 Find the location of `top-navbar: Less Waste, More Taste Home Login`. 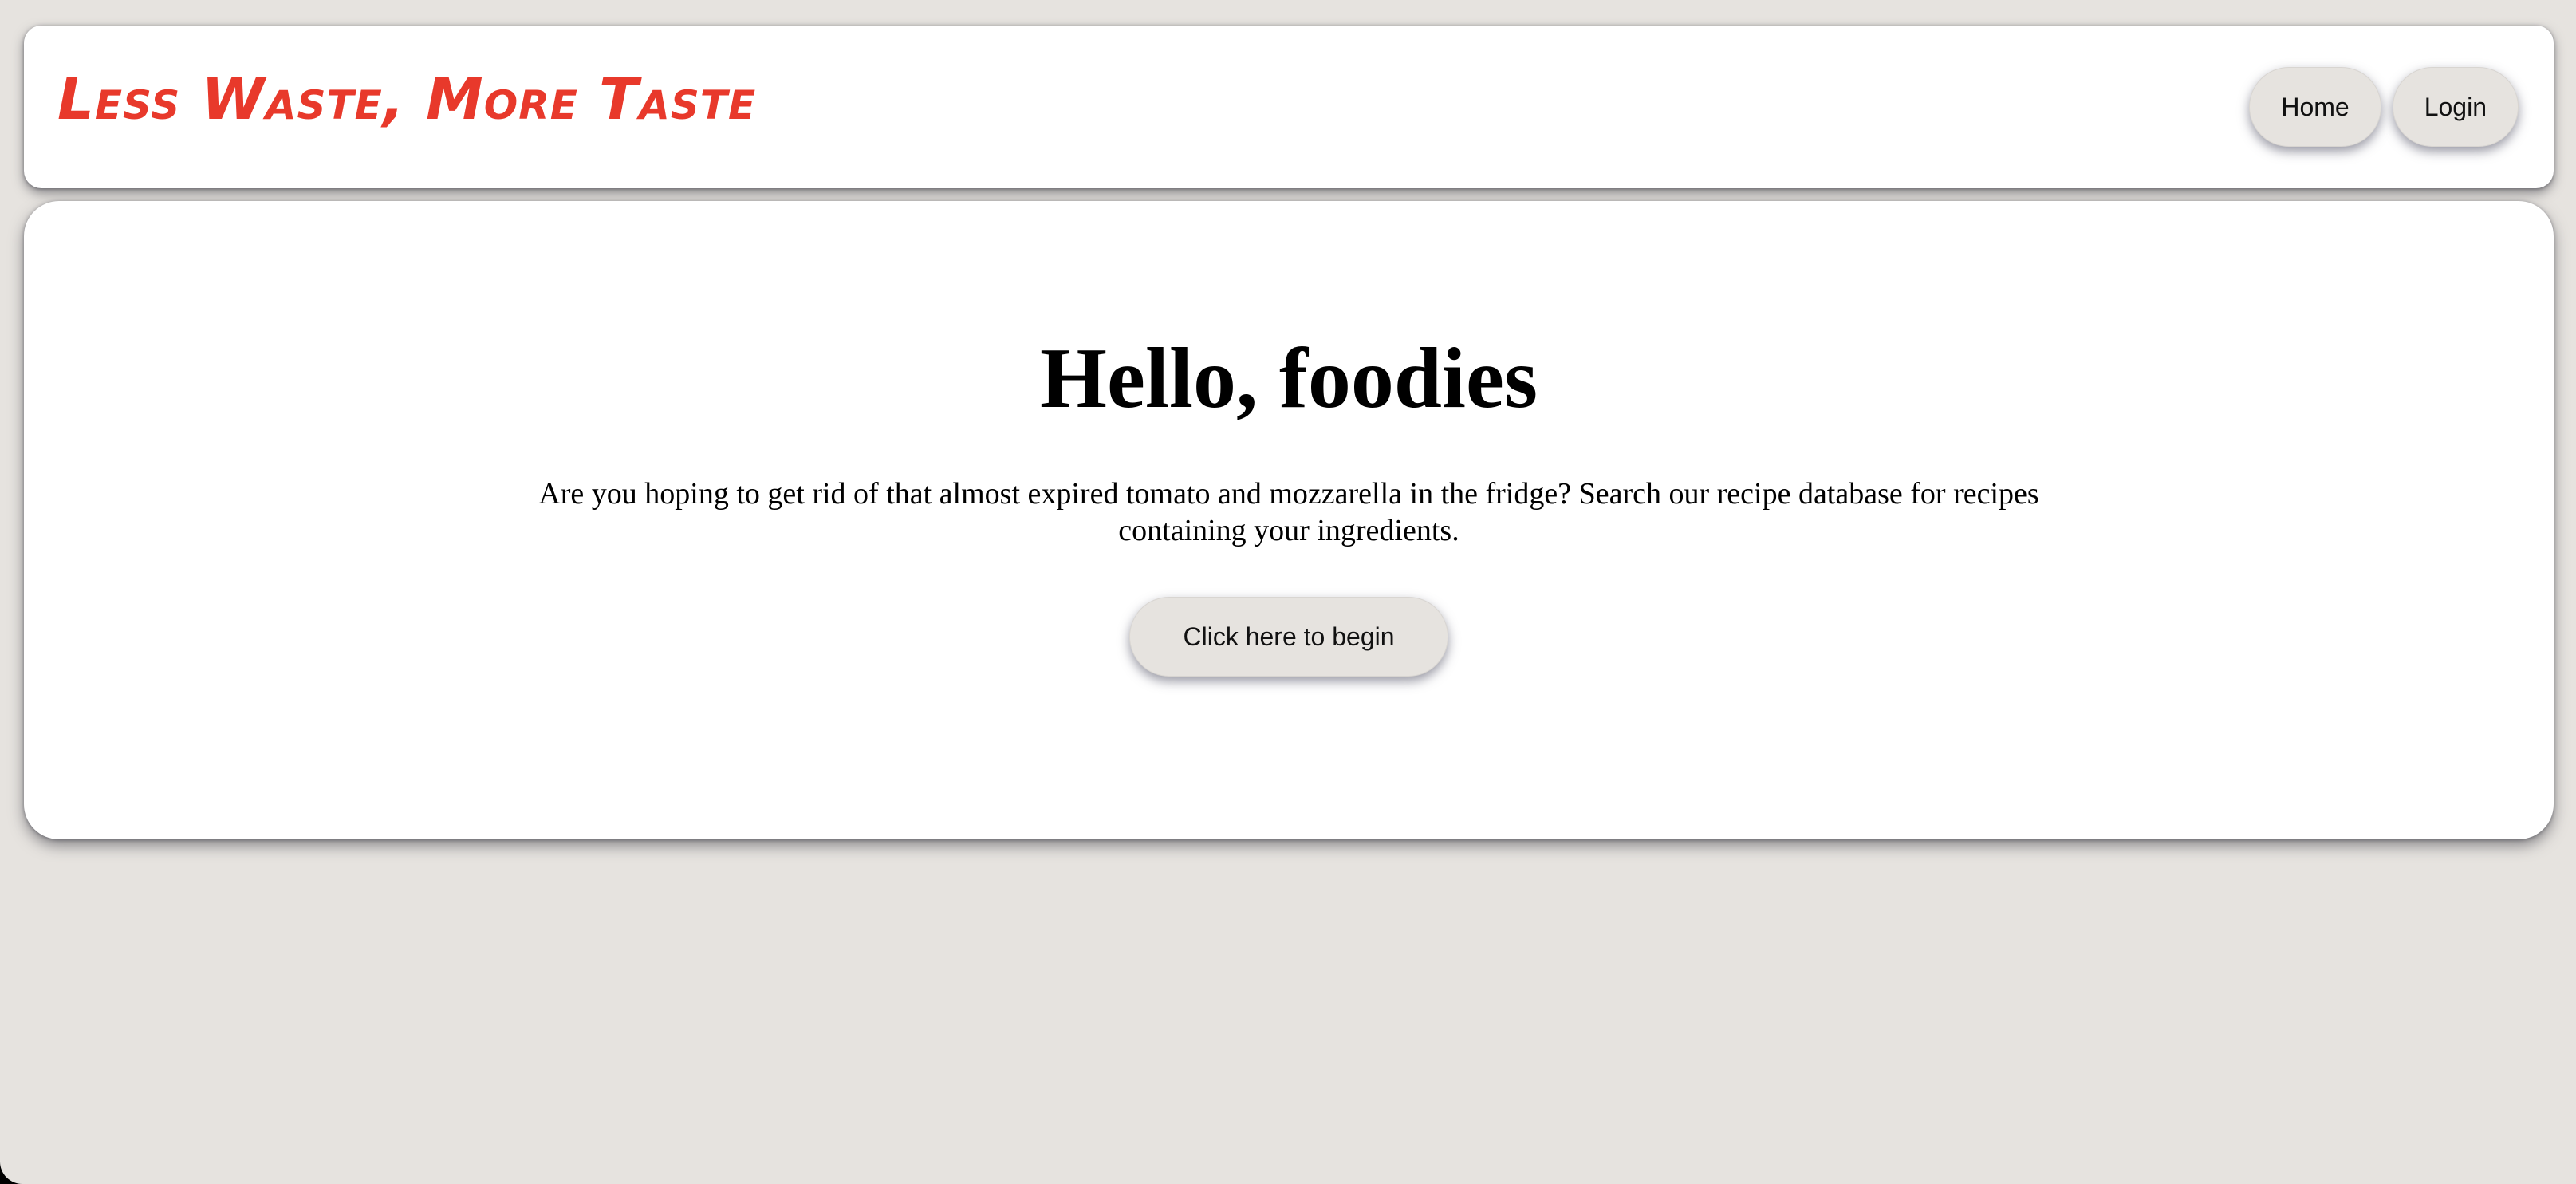

top-navbar: Less Waste, More Taste Home Login is located at coordinates (1289, 107).